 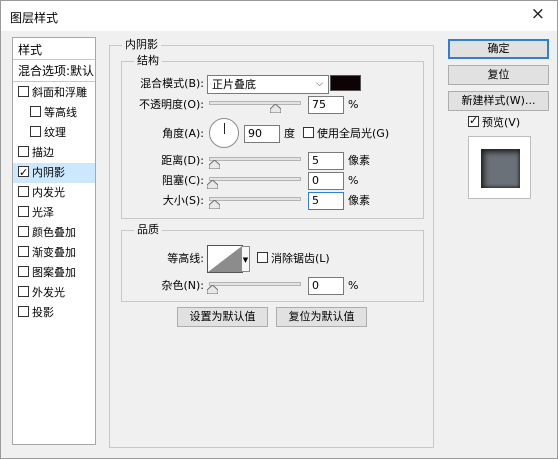 What do you see at coordinates (326, 105) in the screenshot?
I see `opacity-input: 75` at bounding box center [326, 105].